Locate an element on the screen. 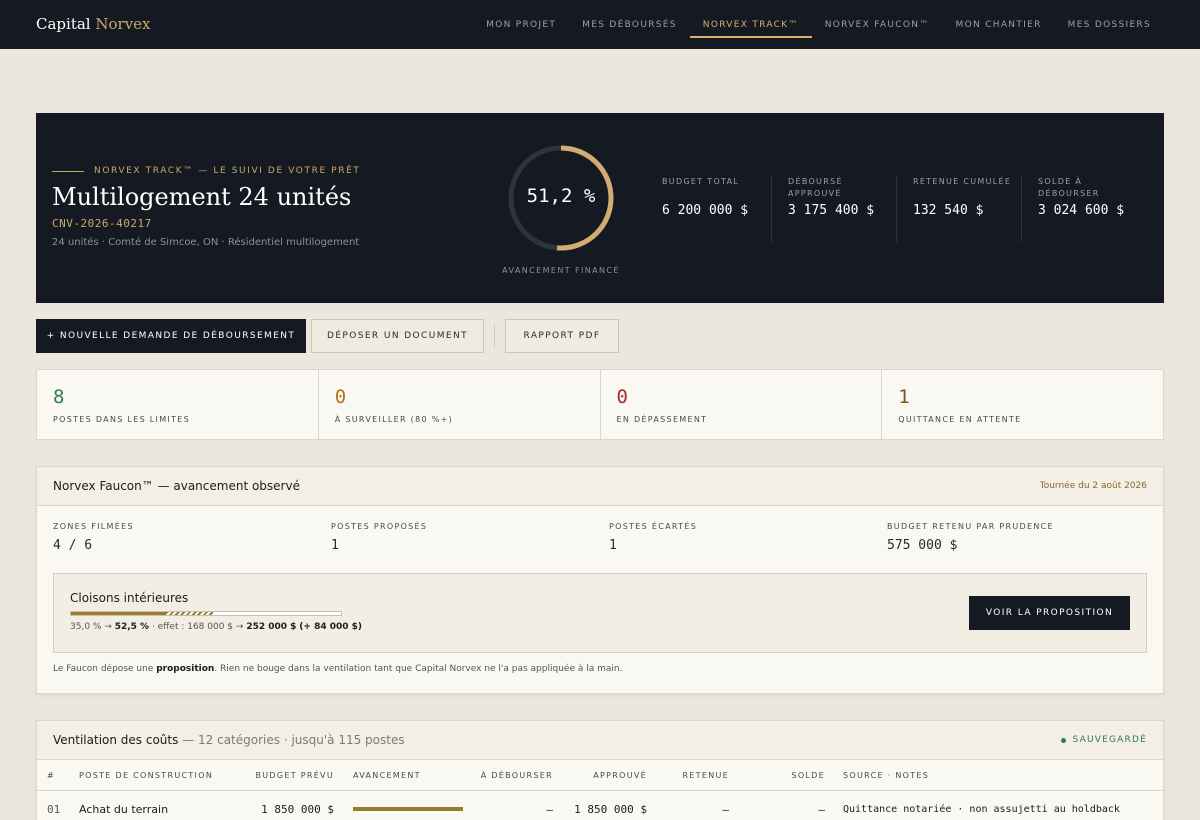 The height and width of the screenshot is (820, 1200). faucon-stat-rejected: POSTES ÉCARTÉS 1 is located at coordinates (748, 537).